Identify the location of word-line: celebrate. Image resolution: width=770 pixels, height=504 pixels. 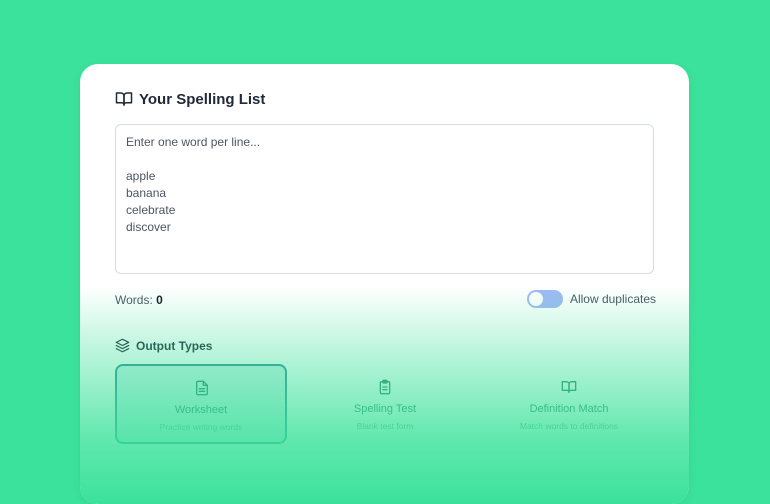
(151, 210).